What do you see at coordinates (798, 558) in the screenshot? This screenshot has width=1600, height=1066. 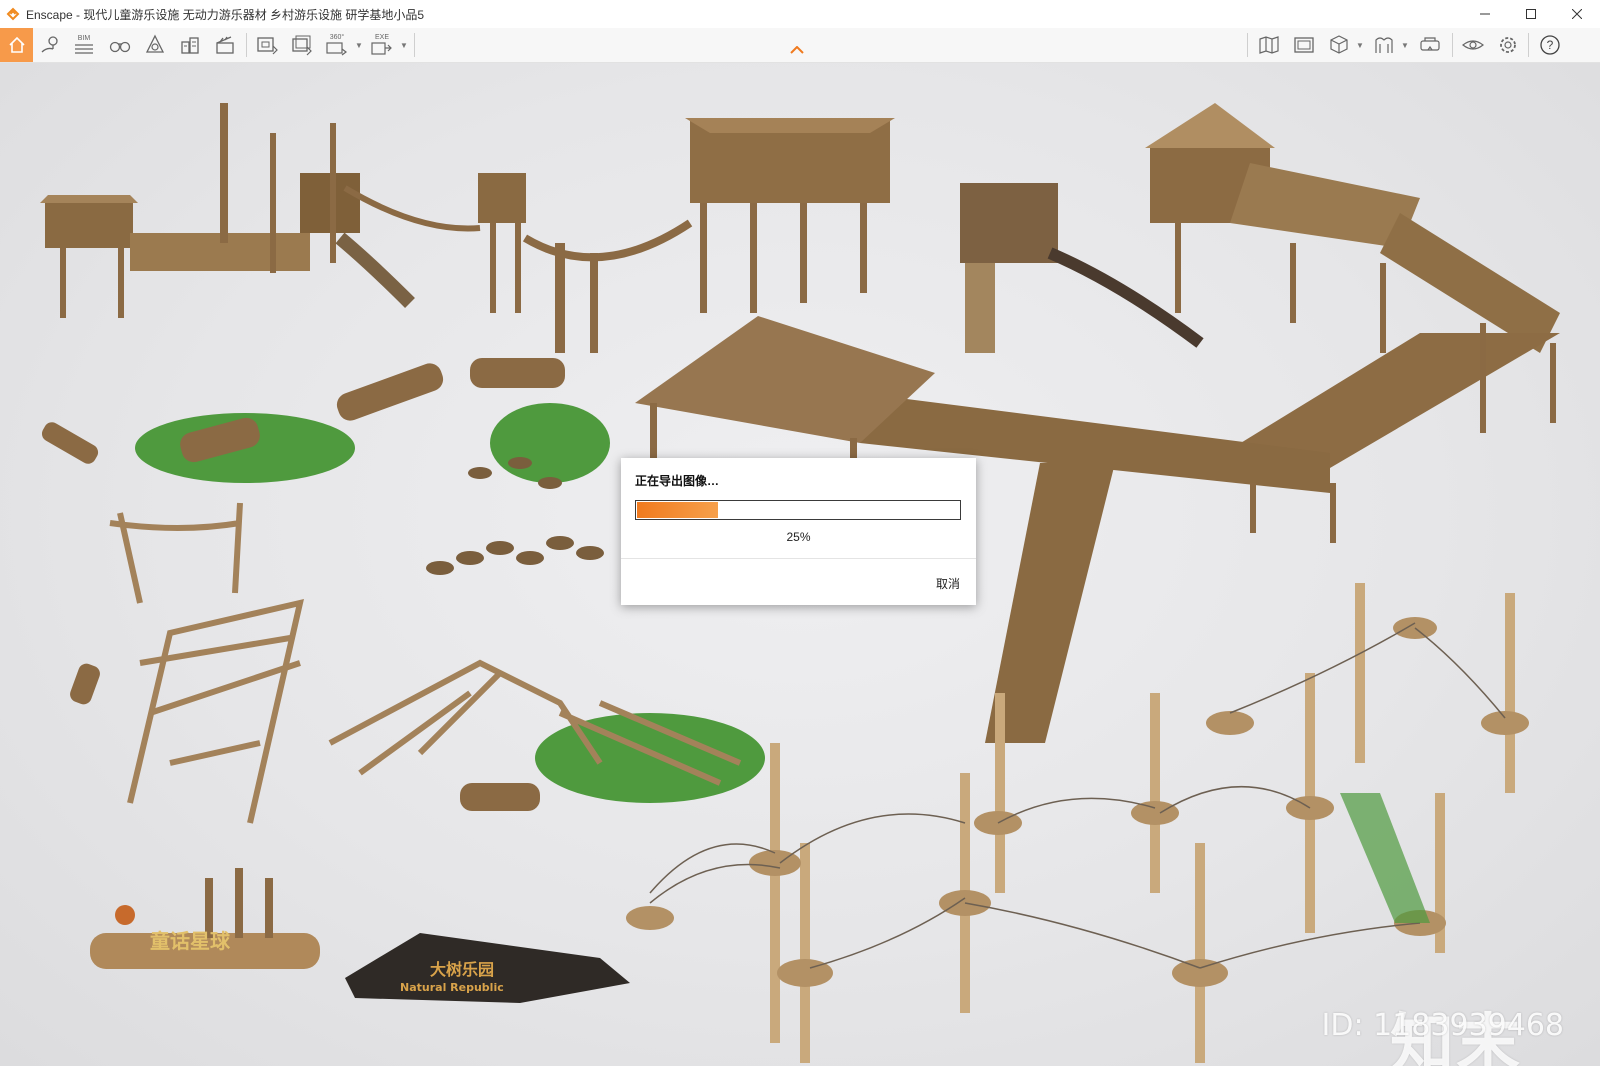 I see `dialog-divider` at bounding box center [798, 558].